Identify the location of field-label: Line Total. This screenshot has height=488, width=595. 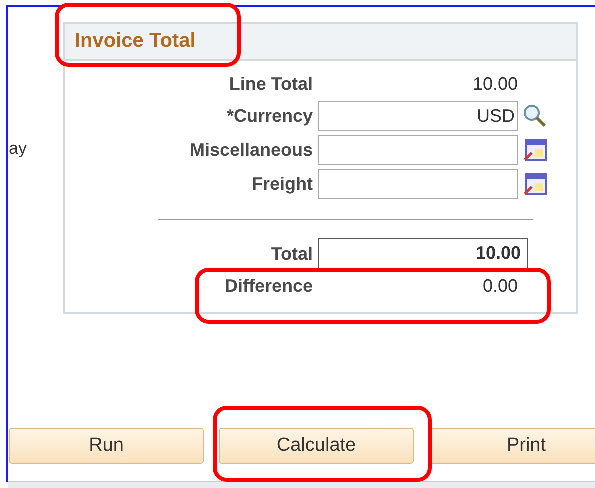
(271, 84).